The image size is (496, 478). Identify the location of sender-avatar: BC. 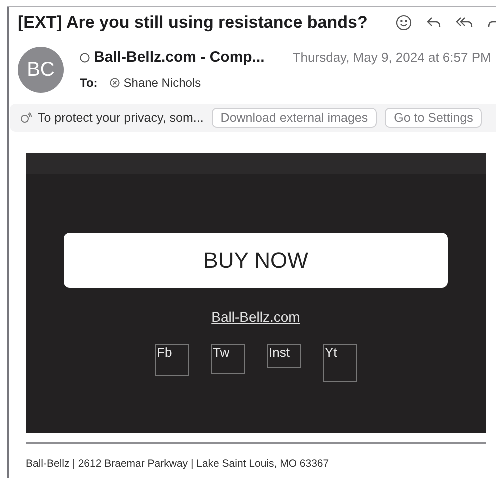
(41, 70).